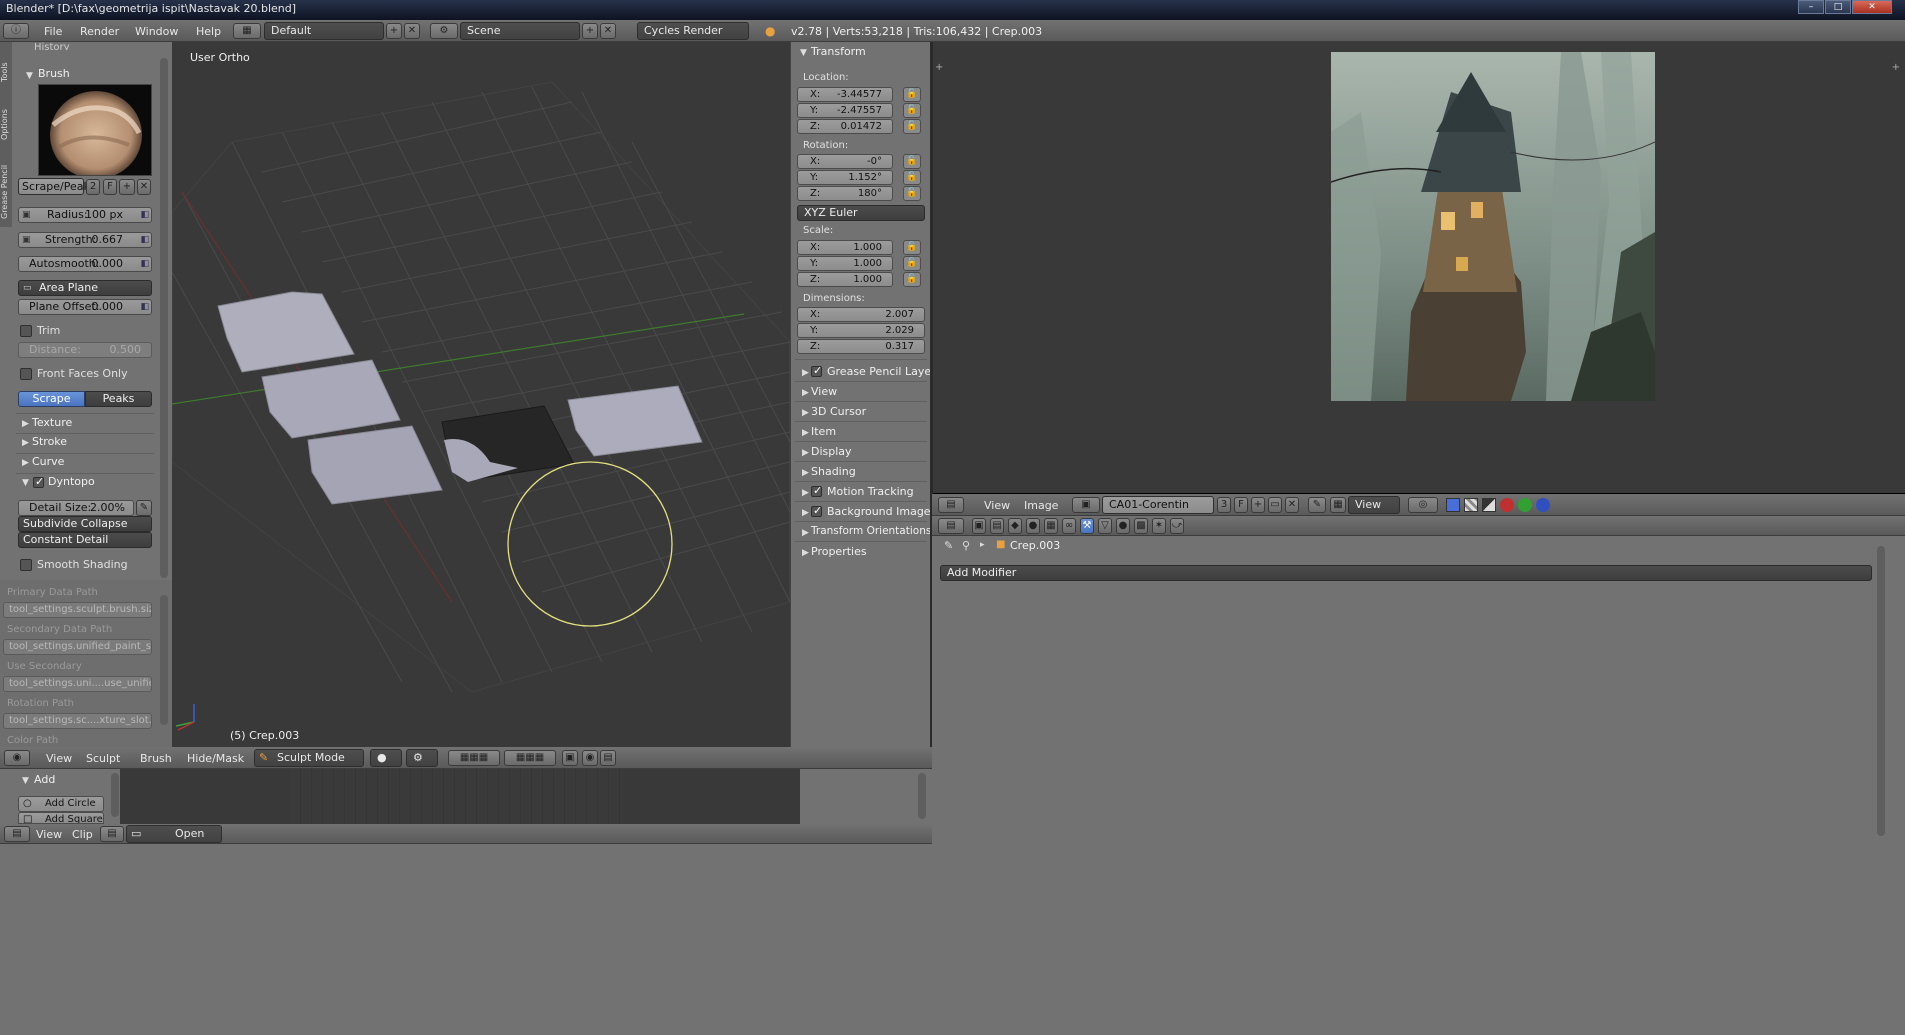  I want to click on stroke-panel-header: Stroke, so click(49, 441).